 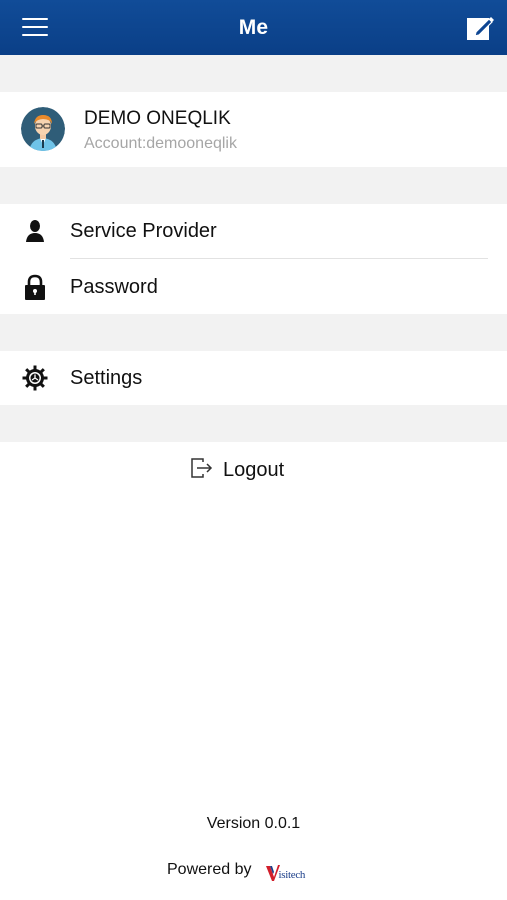 I want to click on row-divider, so click(x=279, y=258).